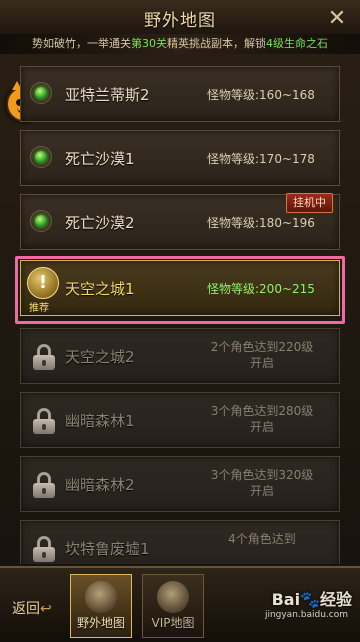  Describe the element at coordinates (306, 615) in the screenshot. I see `watermark-url: jingyan.baidu.com` at that location.